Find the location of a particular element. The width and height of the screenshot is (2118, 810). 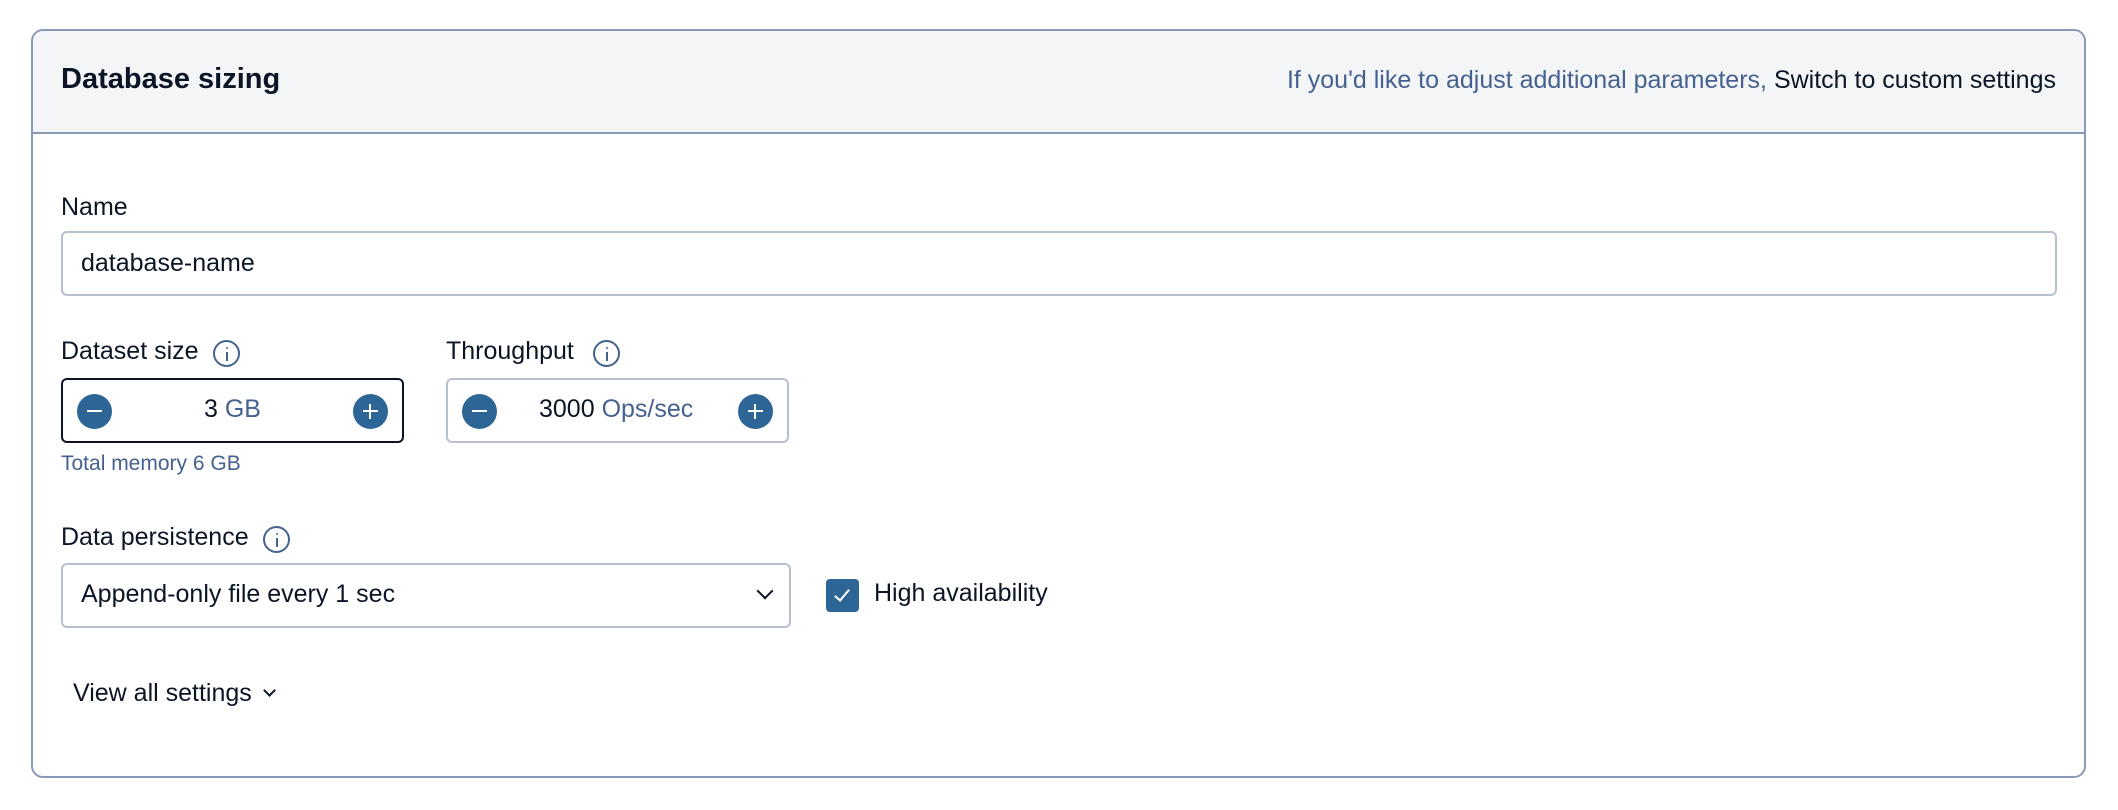

view-all-settings-button: View all settings is located at coordinates (174, 693).